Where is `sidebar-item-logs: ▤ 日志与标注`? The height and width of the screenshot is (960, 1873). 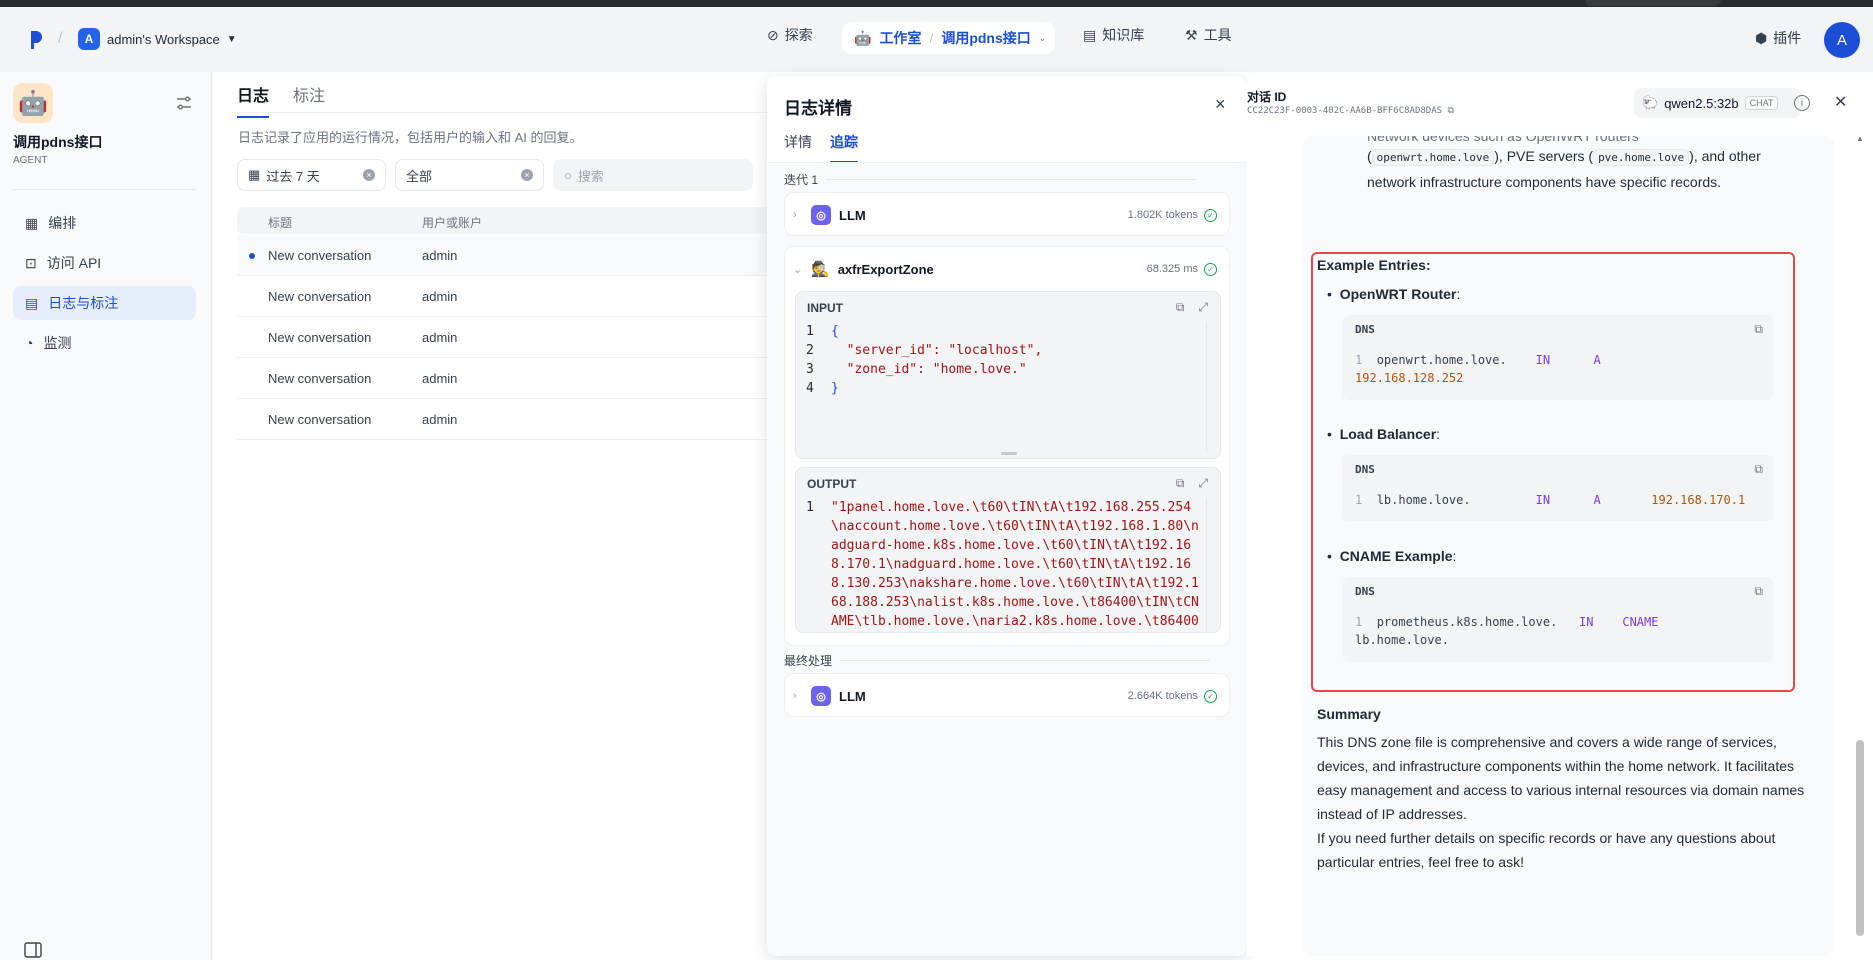 sidebar-item-logs: ▤ 日志与标注 is located at coordinates (104, 303).